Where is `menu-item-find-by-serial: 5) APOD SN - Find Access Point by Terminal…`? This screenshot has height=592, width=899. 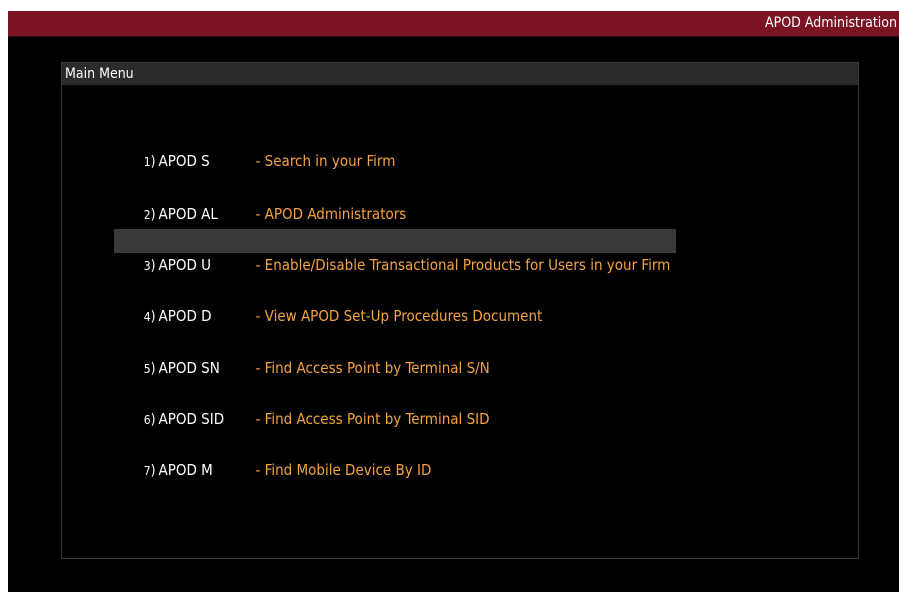 menu-item-find-by-serial: 5) APOD SN - Find Access Point by Terminal… is located at coordinates (305, 354).